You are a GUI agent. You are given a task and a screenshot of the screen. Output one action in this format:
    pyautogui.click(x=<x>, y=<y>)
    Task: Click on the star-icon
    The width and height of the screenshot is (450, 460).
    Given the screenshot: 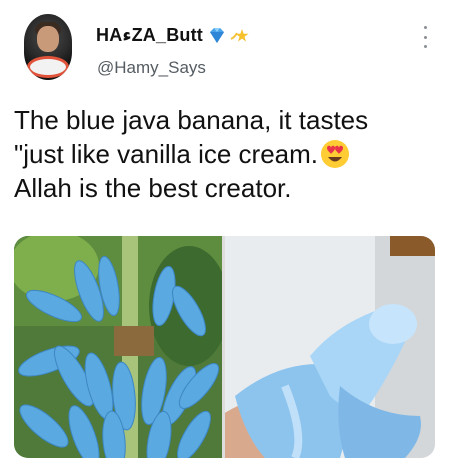 What is the action you would take?
    pyautogui.click(x=239, y=36)
    